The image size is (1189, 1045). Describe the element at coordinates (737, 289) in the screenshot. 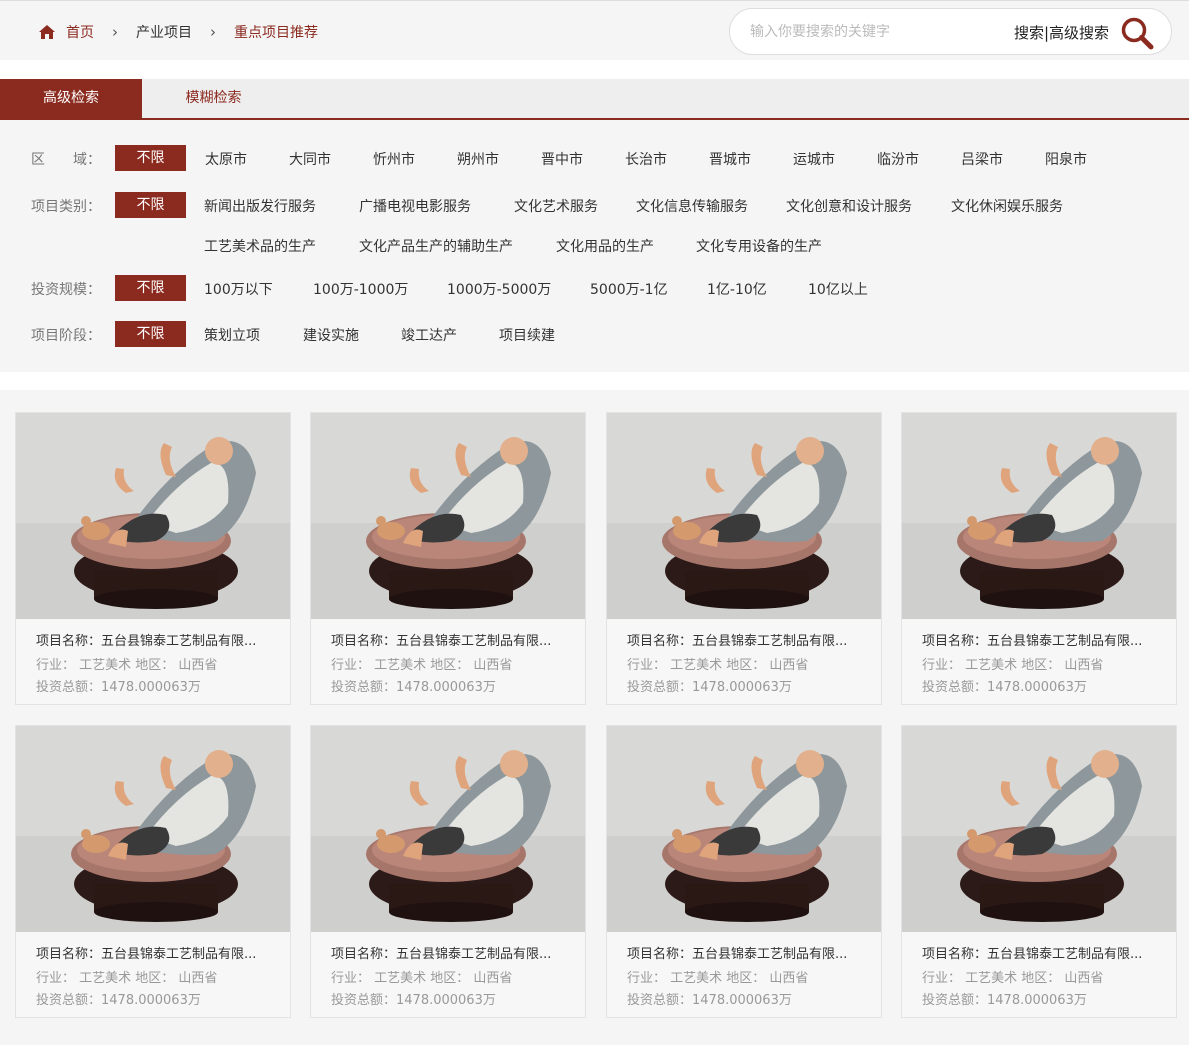

I see `filter-scale-option: 1亿-10亿` at that location.